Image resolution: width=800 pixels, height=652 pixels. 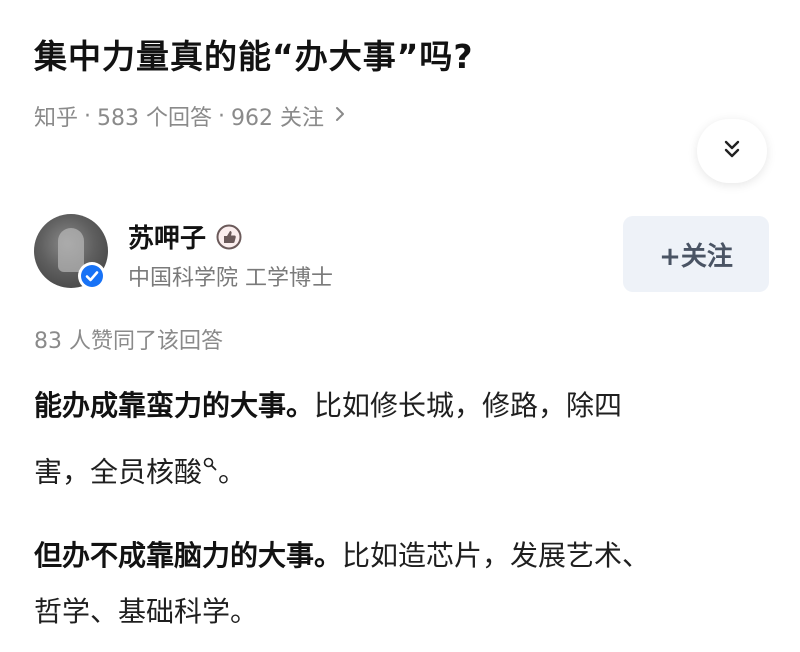 What do you see at coordinates (210, 462) in the screenshot?
I see `search-icon` at bounding box center [210, 462].